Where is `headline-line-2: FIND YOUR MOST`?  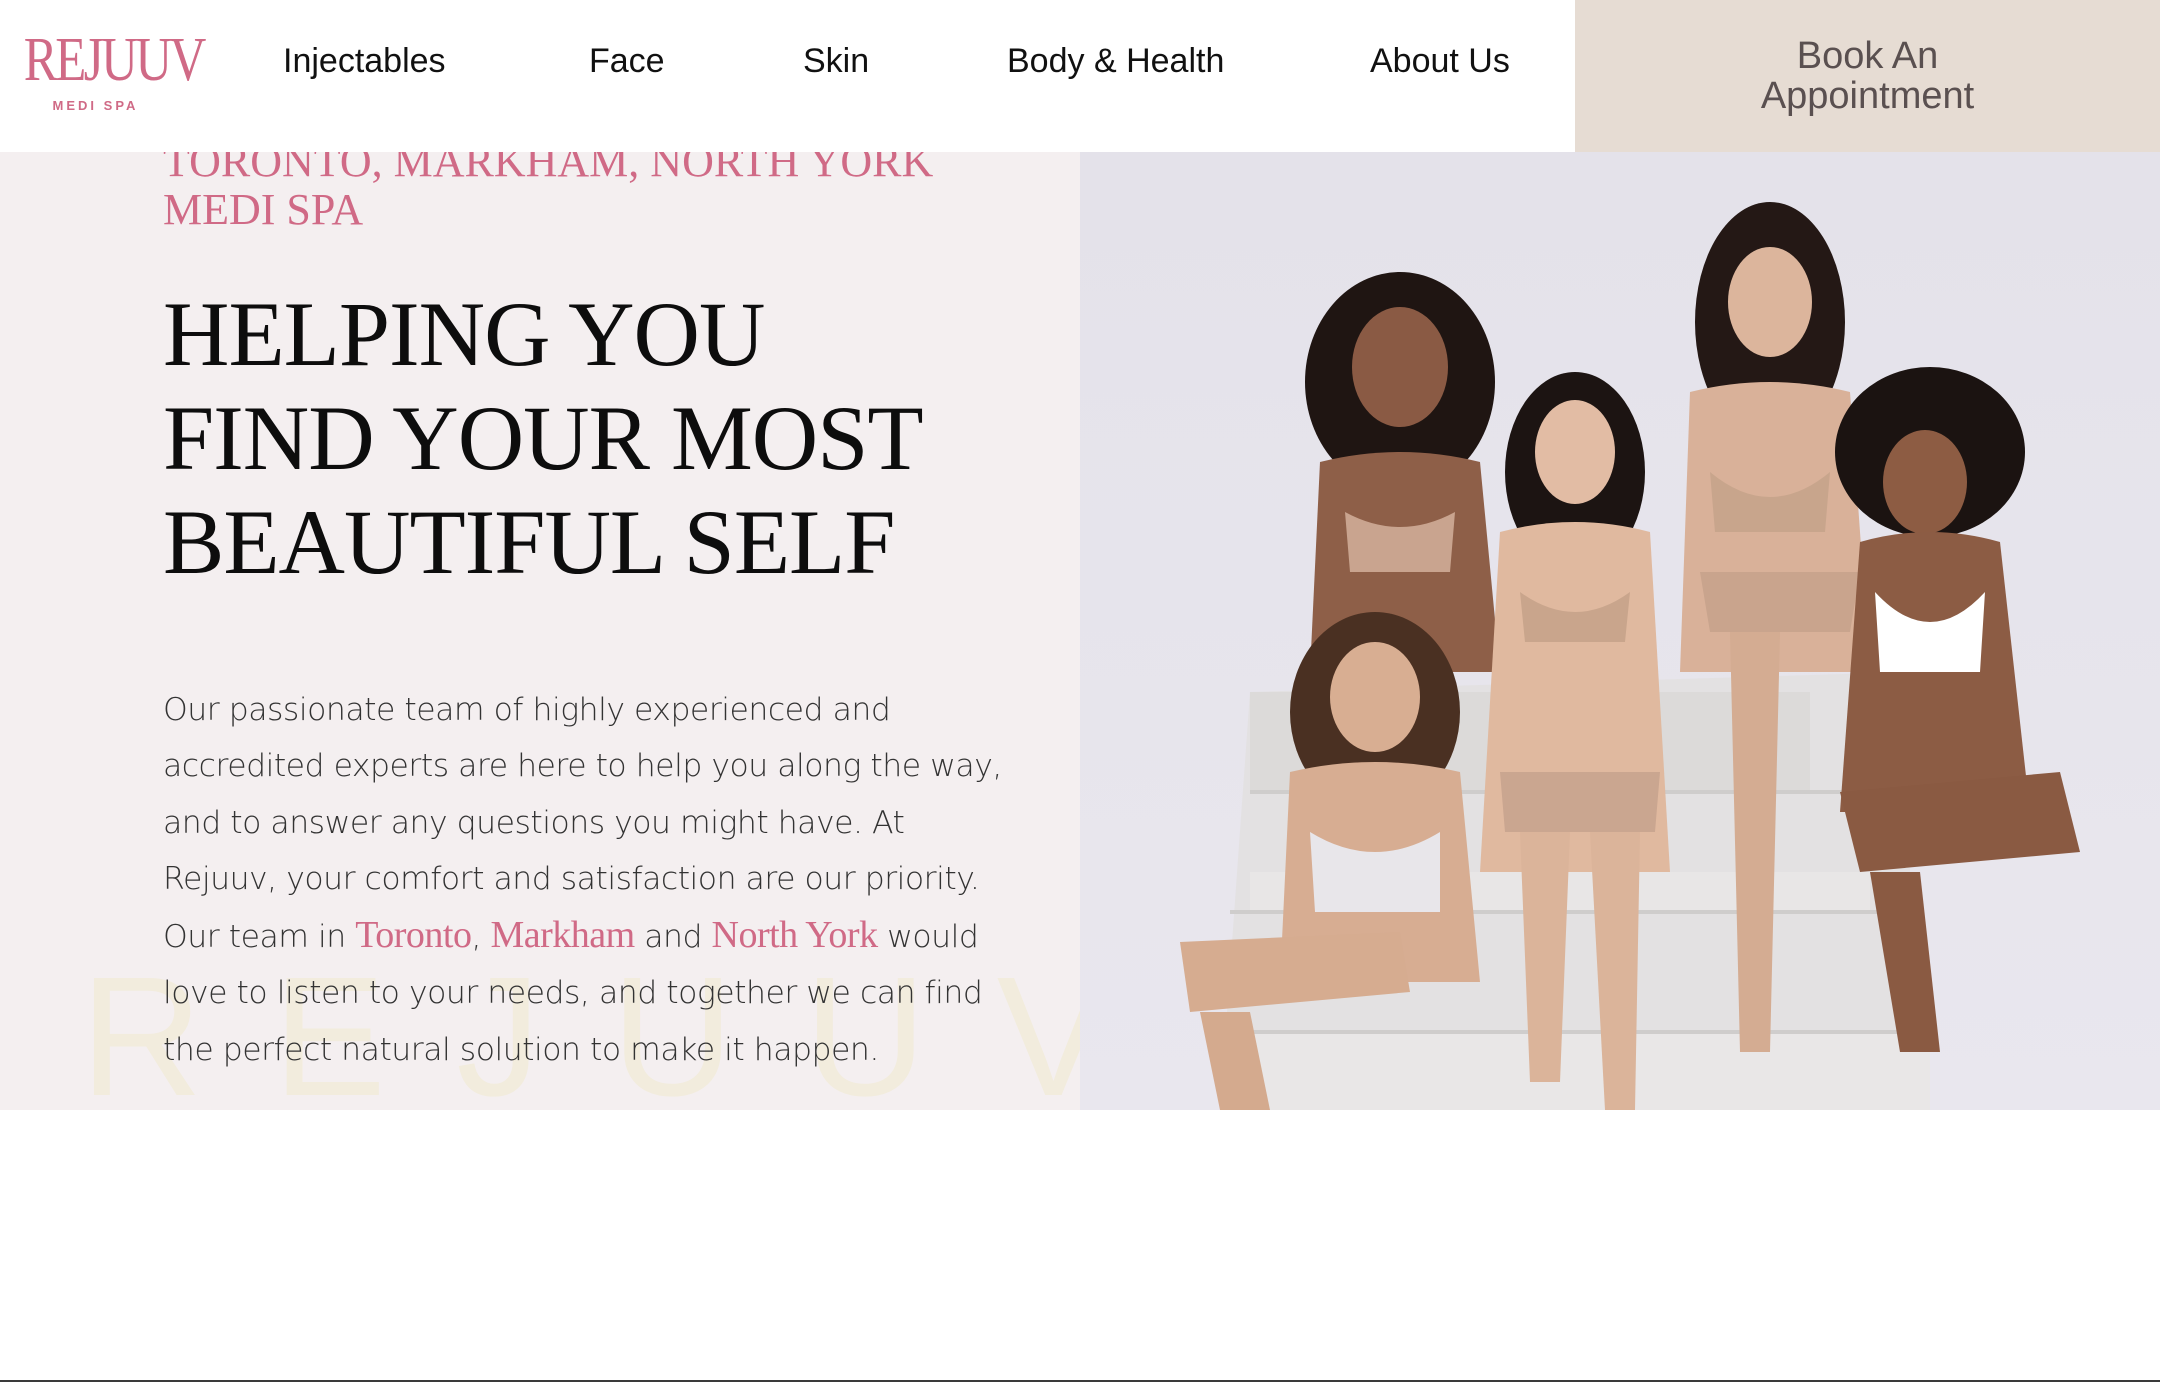
headline-line-2: FIND YOUR MOST is located at coordinates (543, 438).